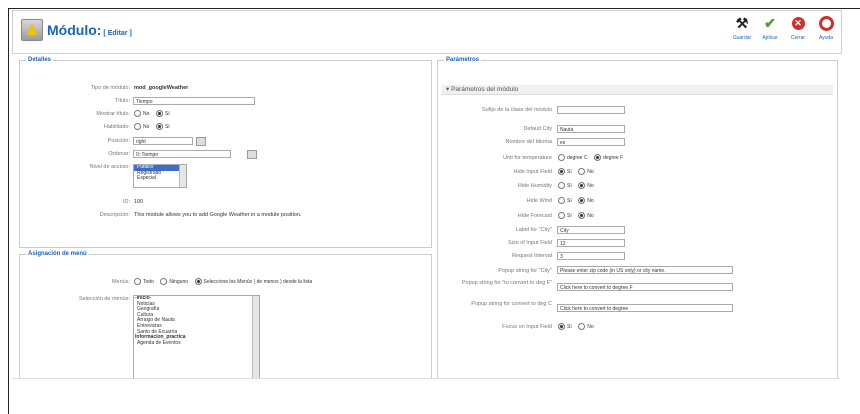 This screenshot has width=860, height=414. What do you see at coordinates (742, 22) in the screenshot?
I see `save-icon: ⚒` at bounding box center [742, 22].